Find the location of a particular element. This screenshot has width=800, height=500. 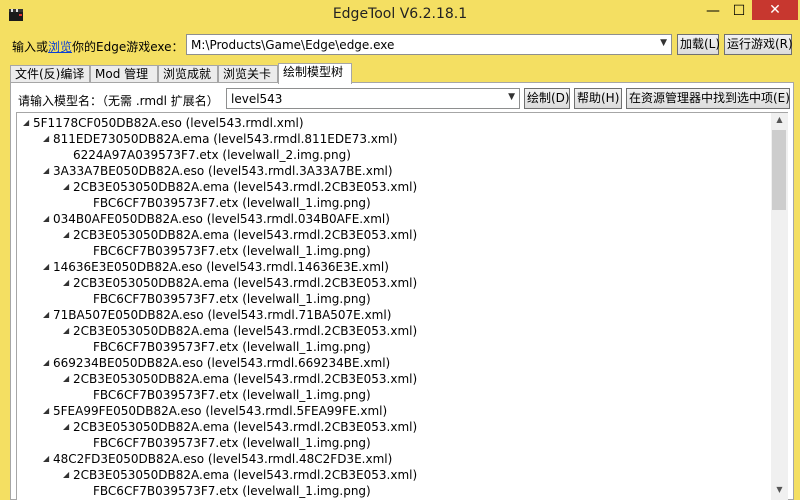

tab-model-tree: 绘制模型树 is located at coordinates (315, 73).